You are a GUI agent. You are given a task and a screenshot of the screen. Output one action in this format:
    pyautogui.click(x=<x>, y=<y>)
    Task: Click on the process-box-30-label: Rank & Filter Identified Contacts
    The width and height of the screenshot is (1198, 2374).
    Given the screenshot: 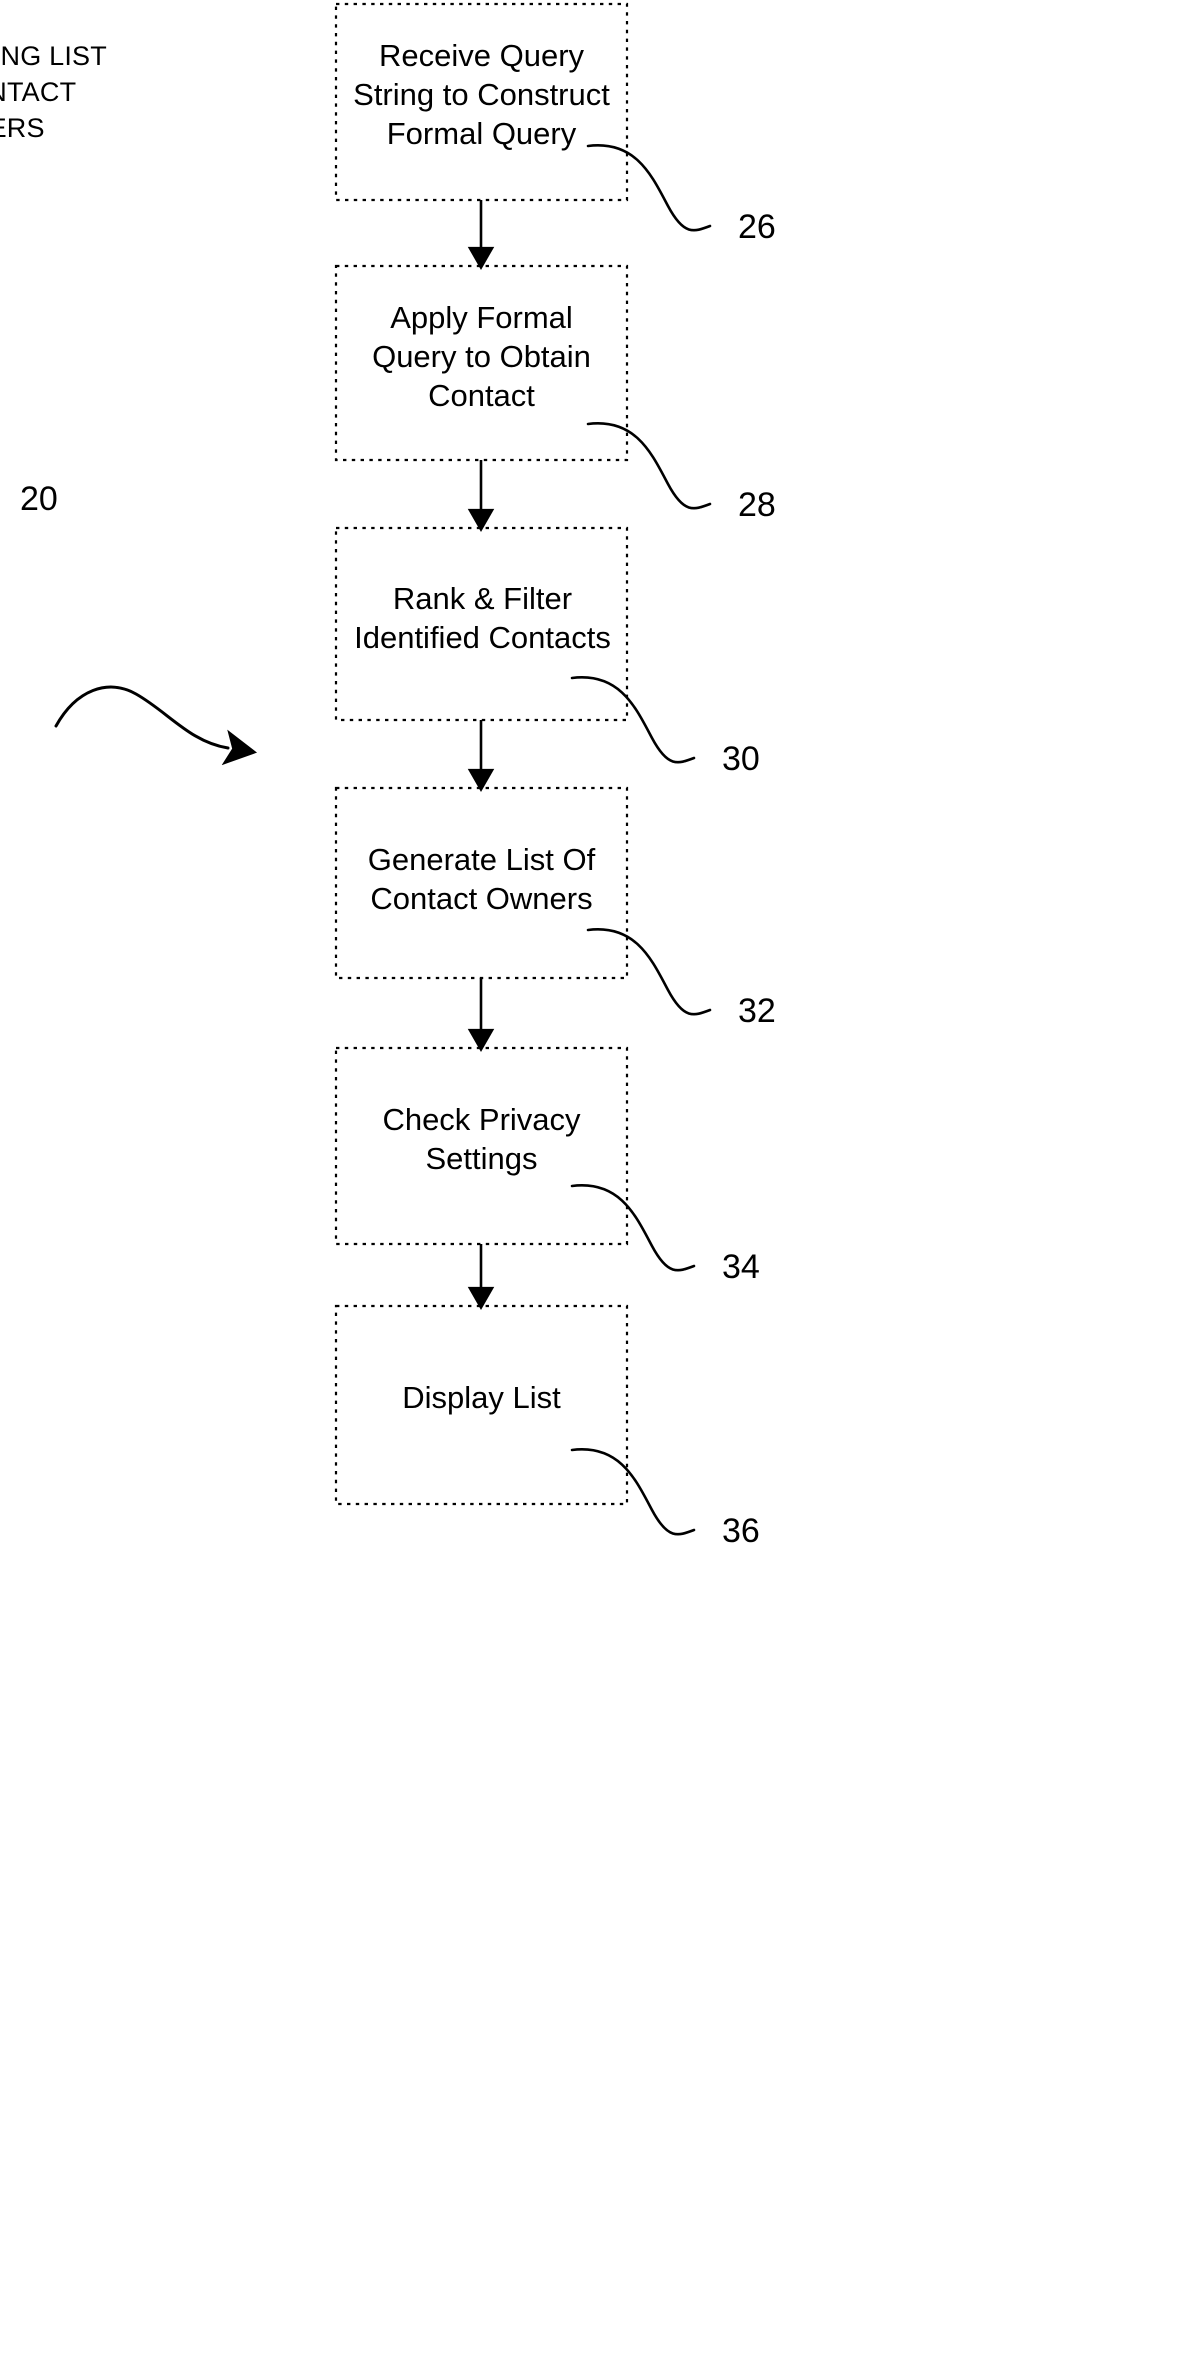 What is the action you would take?
    pyautogui.click(x=482, y=618)
    